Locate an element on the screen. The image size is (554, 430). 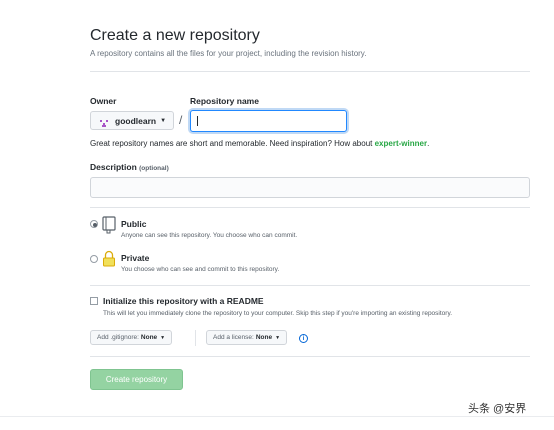
create-repository-button: Create repository is located at coordinates (136, 379).